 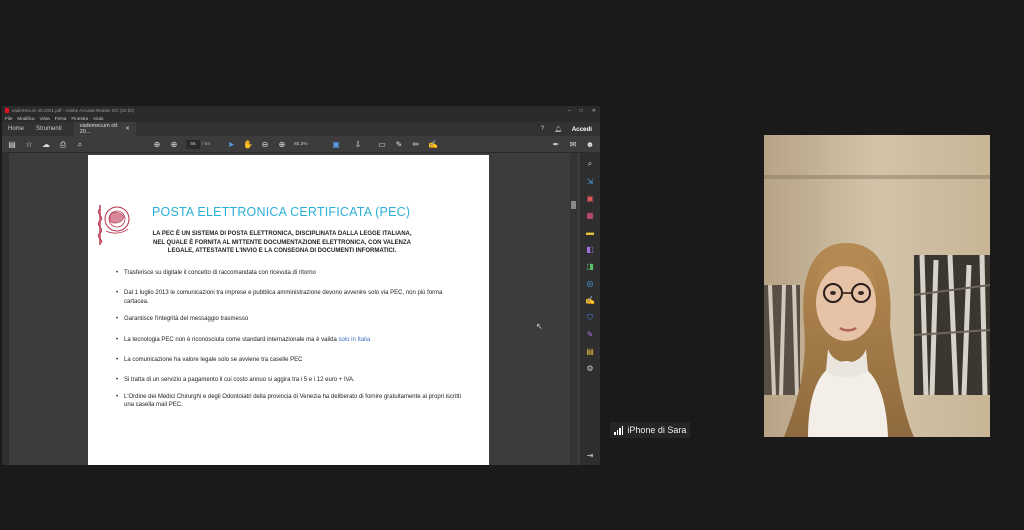 I want to click on mouse-pointer-icon: ↖, so click(x=539, y=326).